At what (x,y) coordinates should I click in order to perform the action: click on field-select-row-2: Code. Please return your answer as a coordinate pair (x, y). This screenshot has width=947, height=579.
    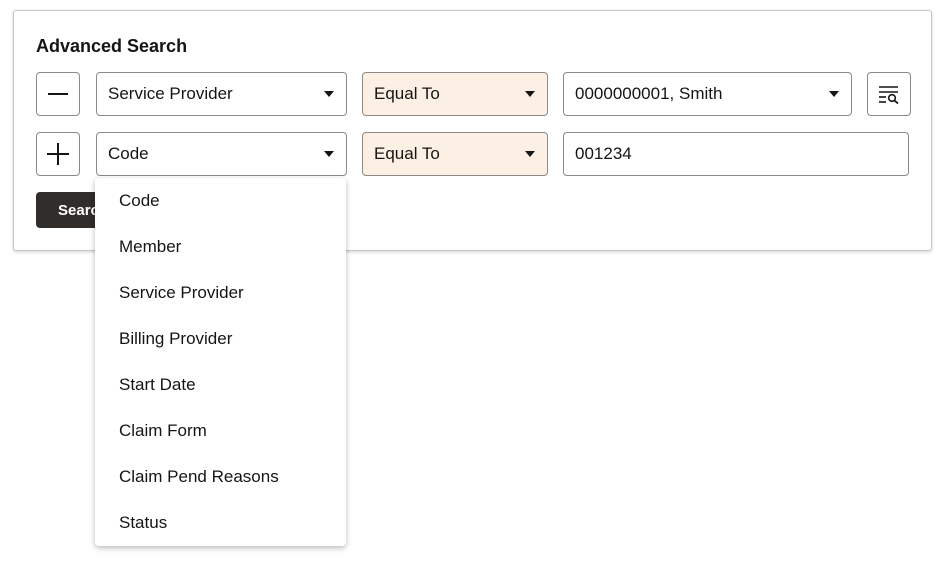
    Looking at the image, I should click on (221, 154).